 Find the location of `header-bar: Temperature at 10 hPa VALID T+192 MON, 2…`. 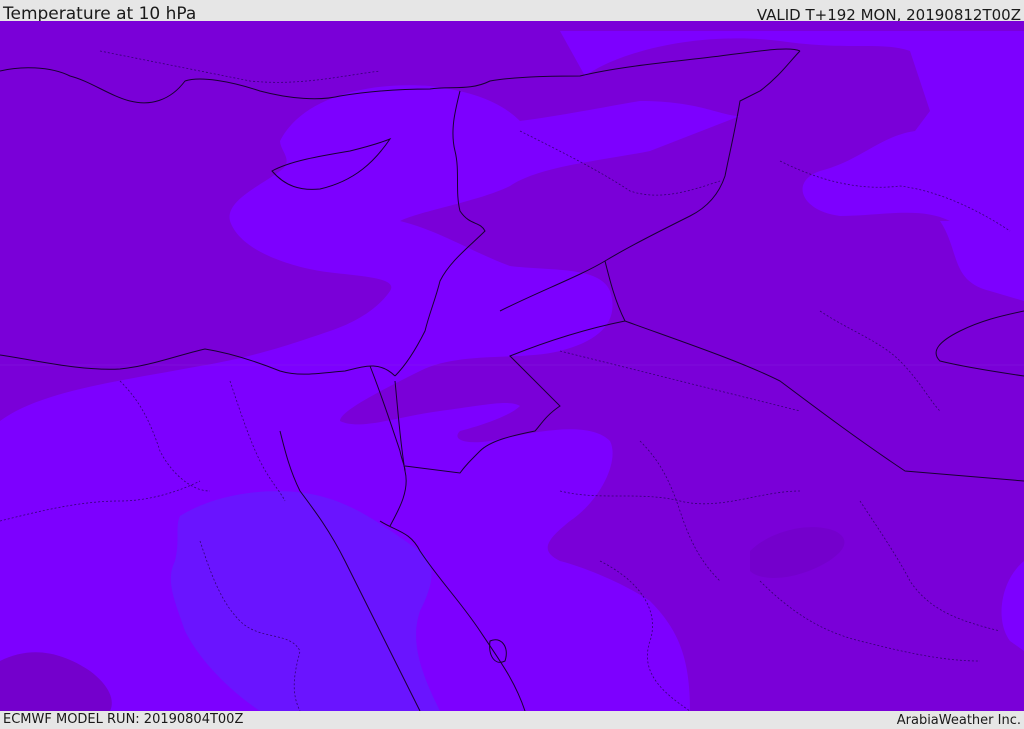

header-bar: Temperature at 10 hPa VALID T+192 MON, 2… is located at coordinates (512, 12).